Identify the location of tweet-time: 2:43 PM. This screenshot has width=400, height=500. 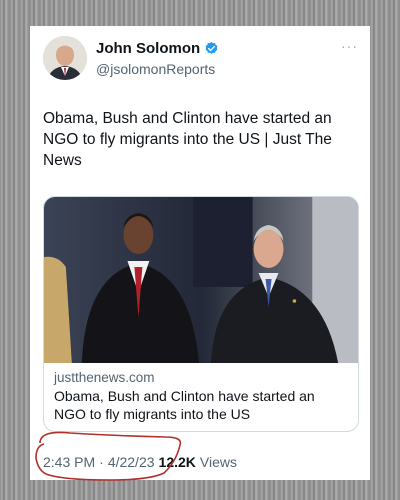
(69, 462).